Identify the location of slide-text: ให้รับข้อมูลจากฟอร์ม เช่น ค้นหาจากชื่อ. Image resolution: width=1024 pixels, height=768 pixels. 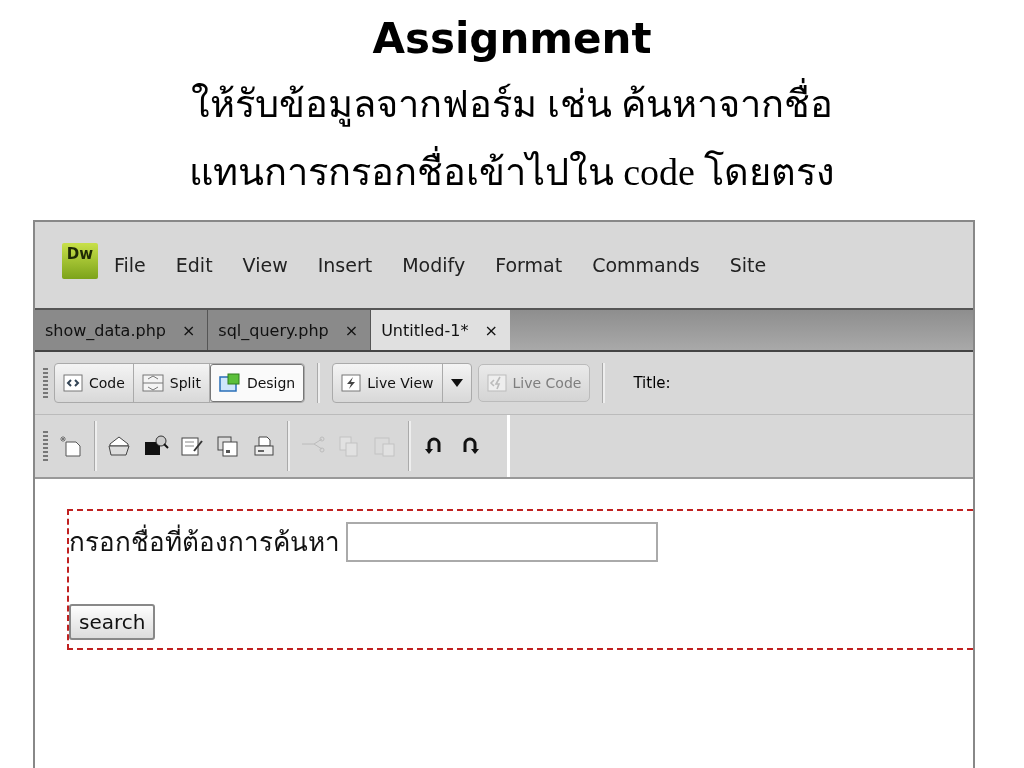
(512, 104).